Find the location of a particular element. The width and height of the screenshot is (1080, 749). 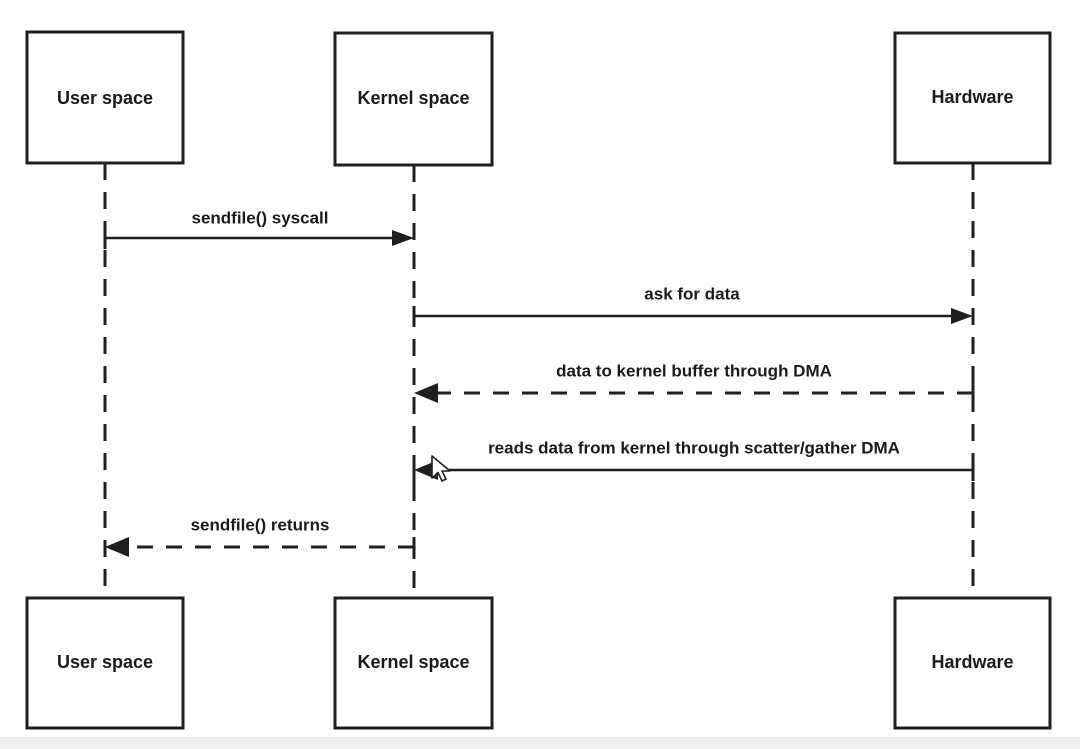

actor-box-hardware-bottom: Hardware is located at coordinates (972, 663).